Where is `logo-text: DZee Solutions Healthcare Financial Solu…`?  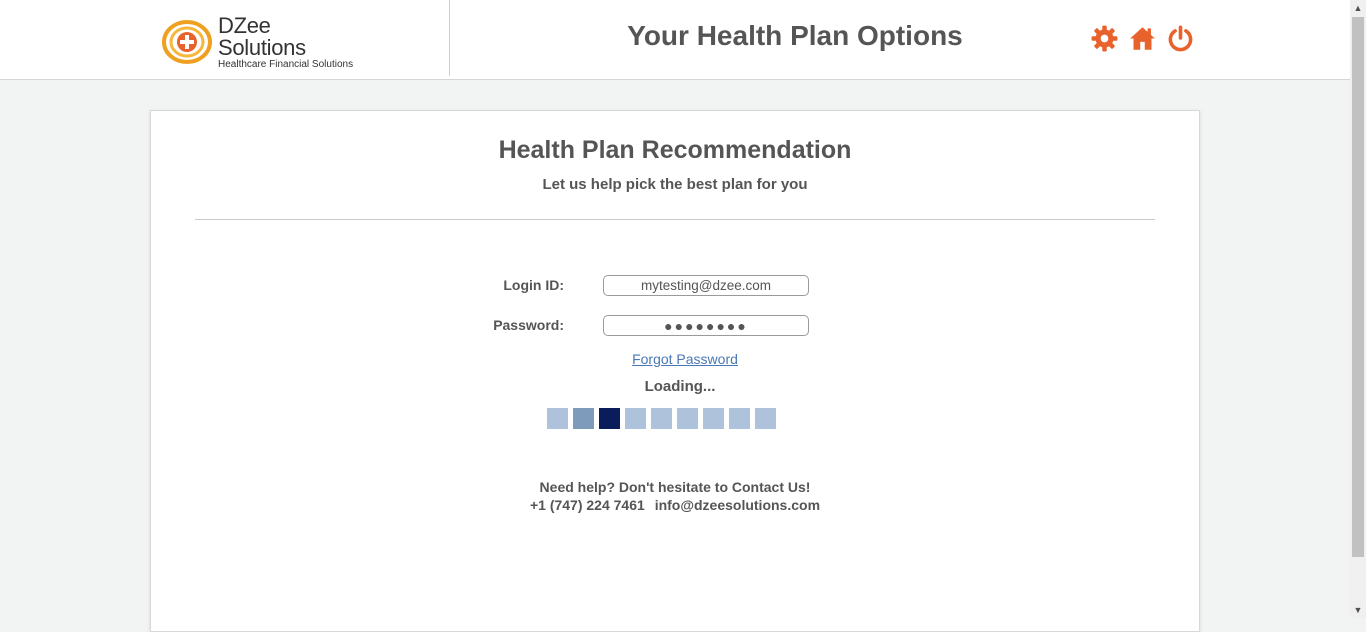
logo-text: DZee Solutions Healthcare Financial Solu… is located at coordinates (290, 41).